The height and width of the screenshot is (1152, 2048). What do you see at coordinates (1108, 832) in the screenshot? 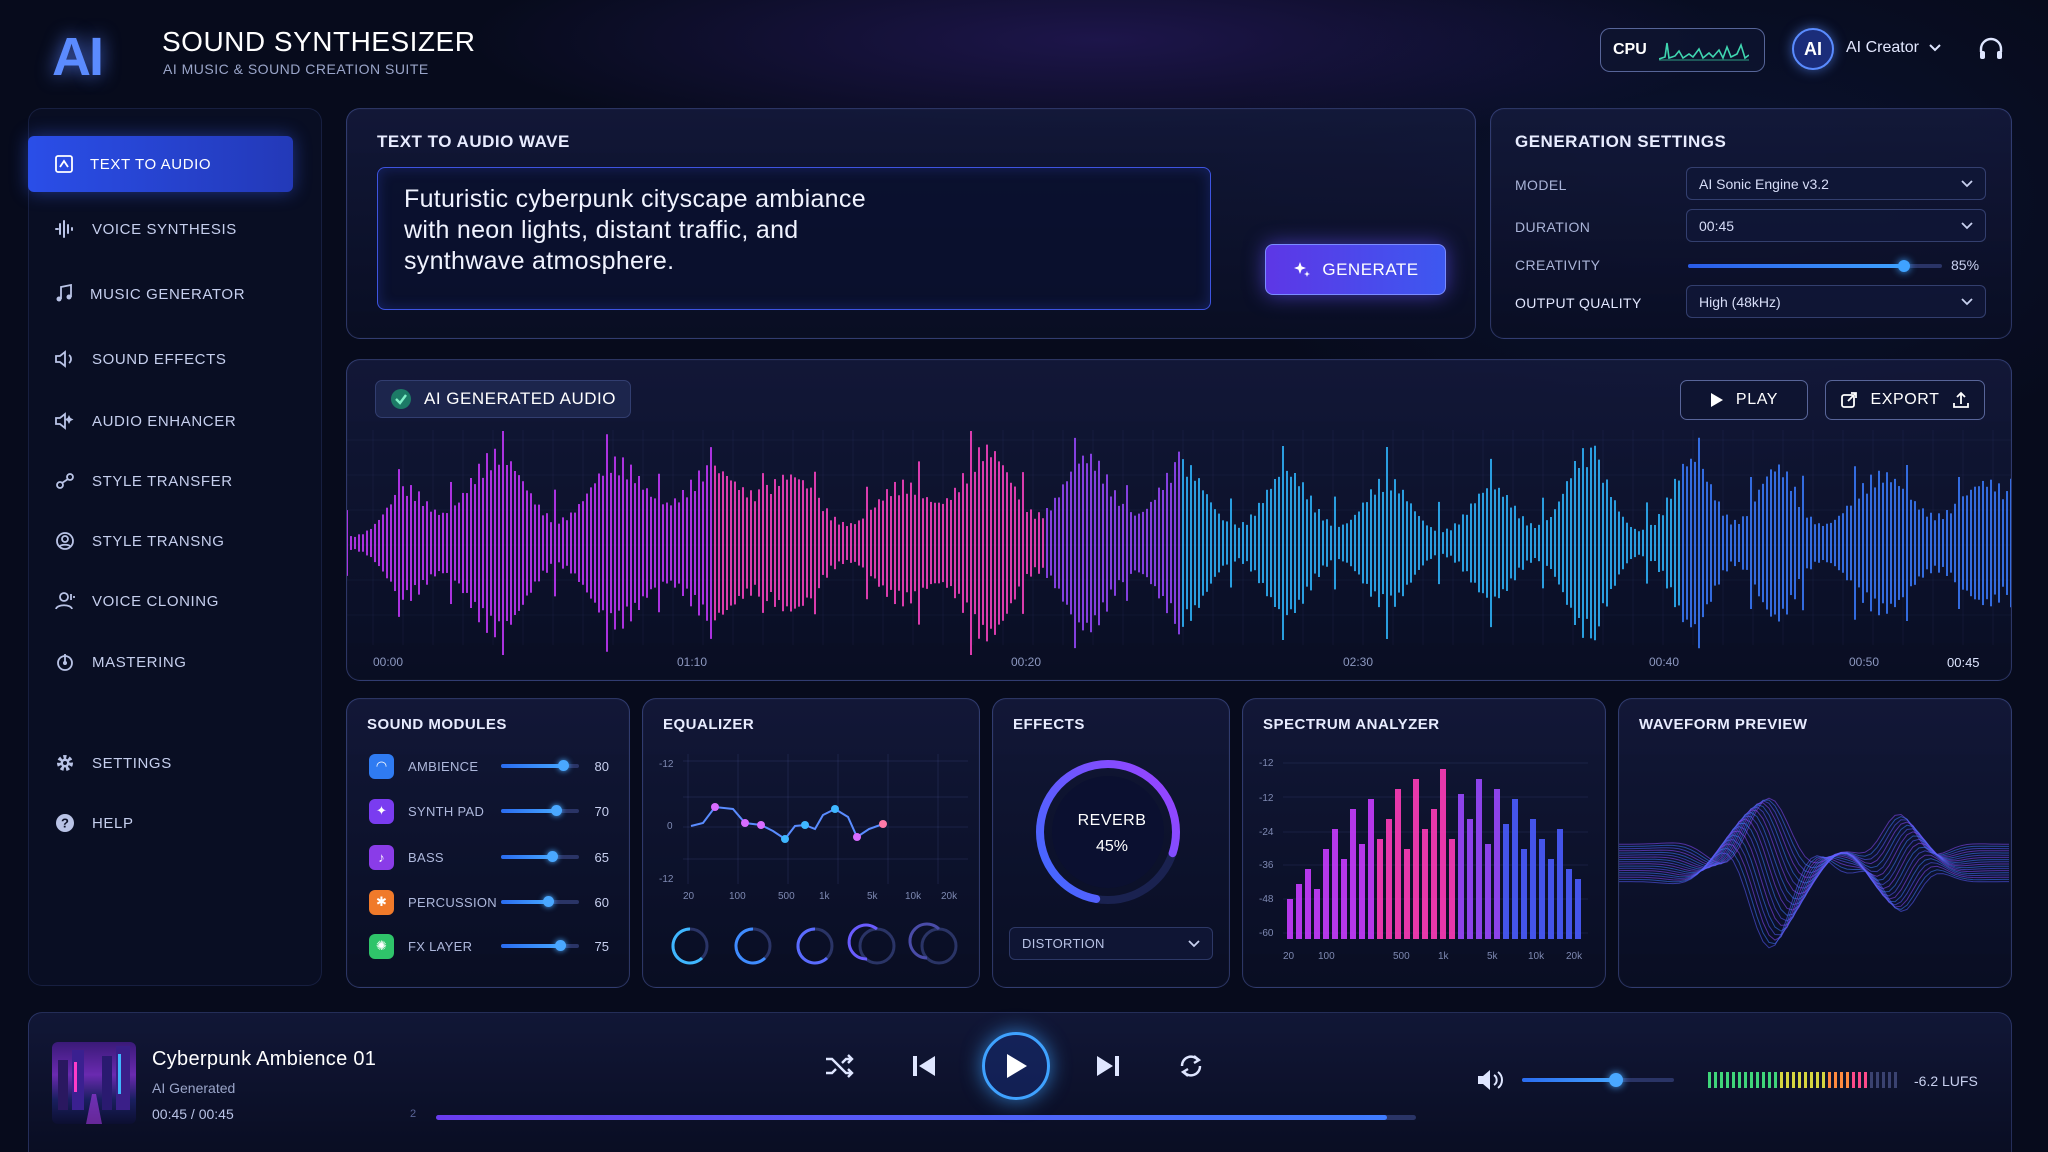
I see `reverb-knob` at bounding box center [1108, 832].